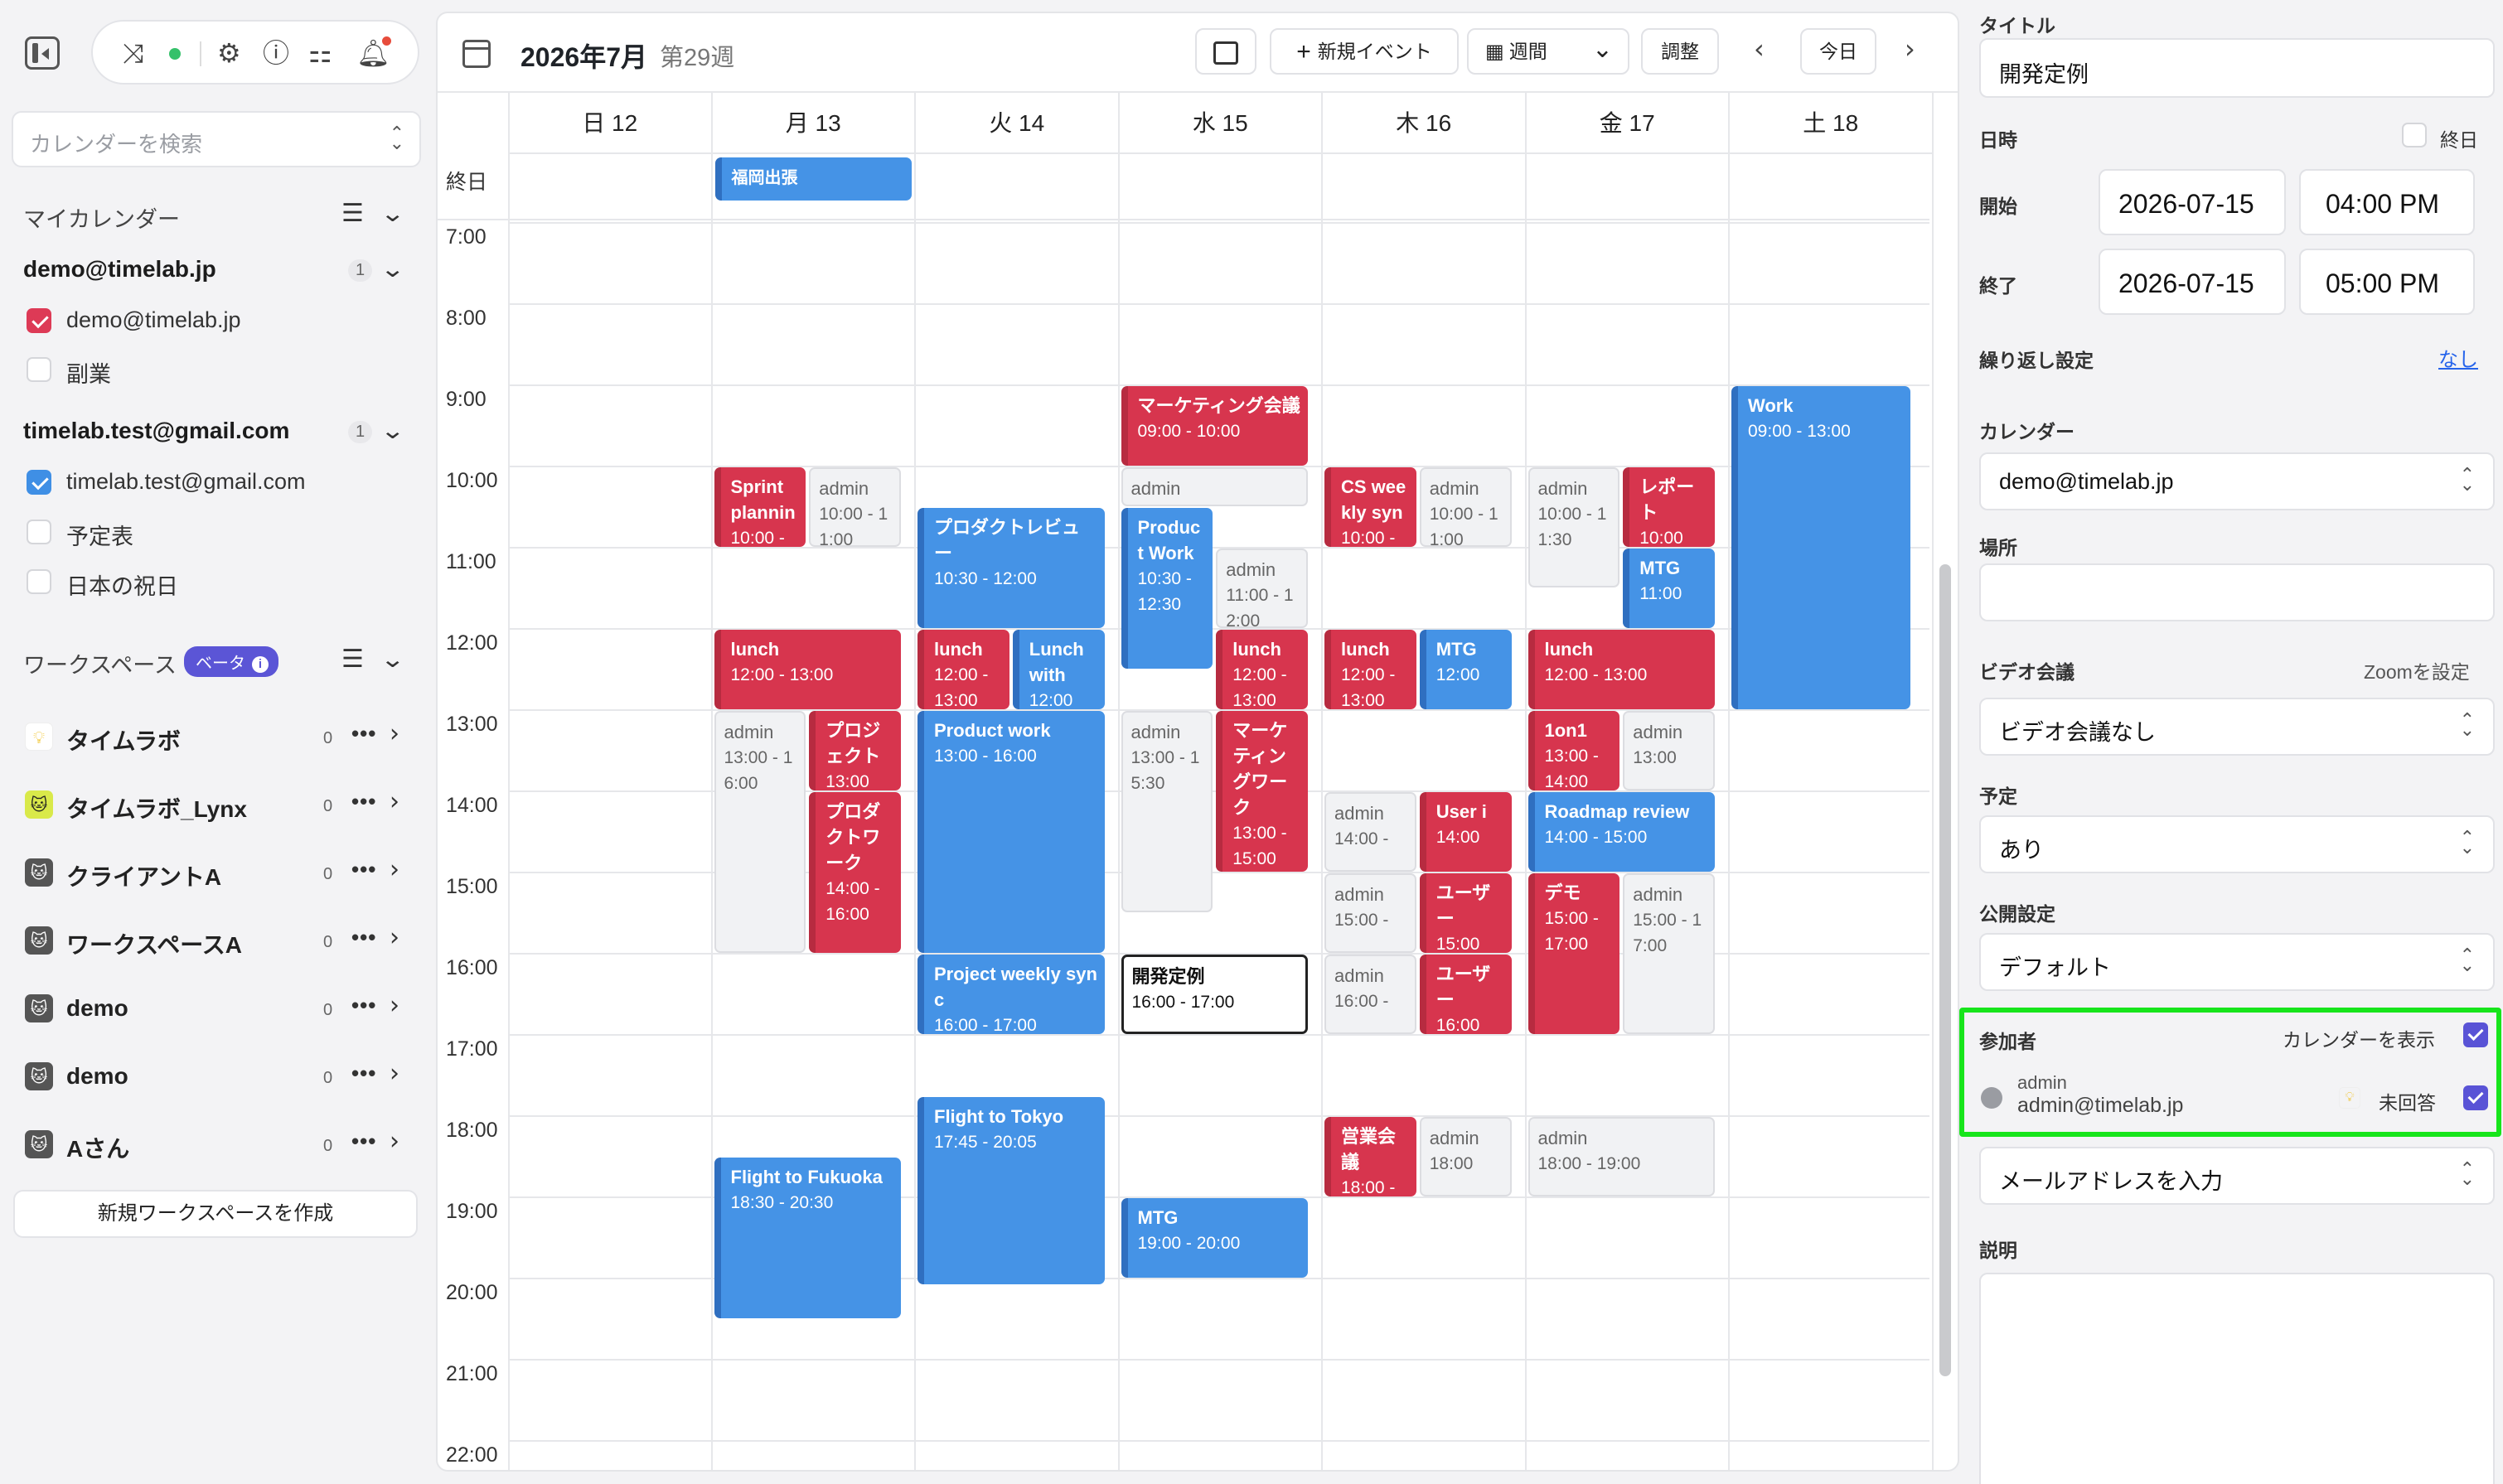 This screenshot has height=1484, width=2503. What do you see at coordinates (218, 813) in the screenshot?
I see `workspace-item: 🐱︎ タイムラボ_Lynx 0 ••• ›` at bounding box center [218, 813].